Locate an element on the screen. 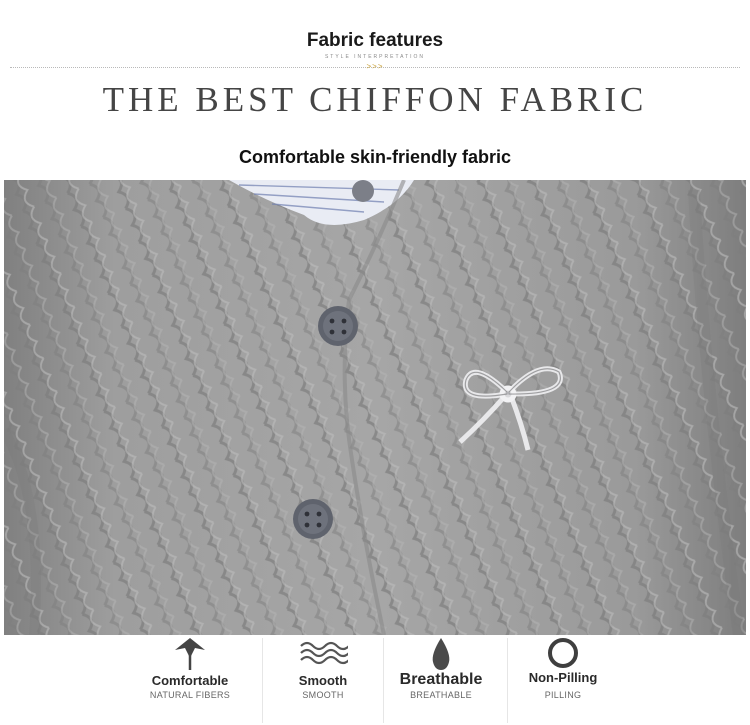  section-subtitle: STYLE INTERPRETATION is located at coordinates (375, 57).